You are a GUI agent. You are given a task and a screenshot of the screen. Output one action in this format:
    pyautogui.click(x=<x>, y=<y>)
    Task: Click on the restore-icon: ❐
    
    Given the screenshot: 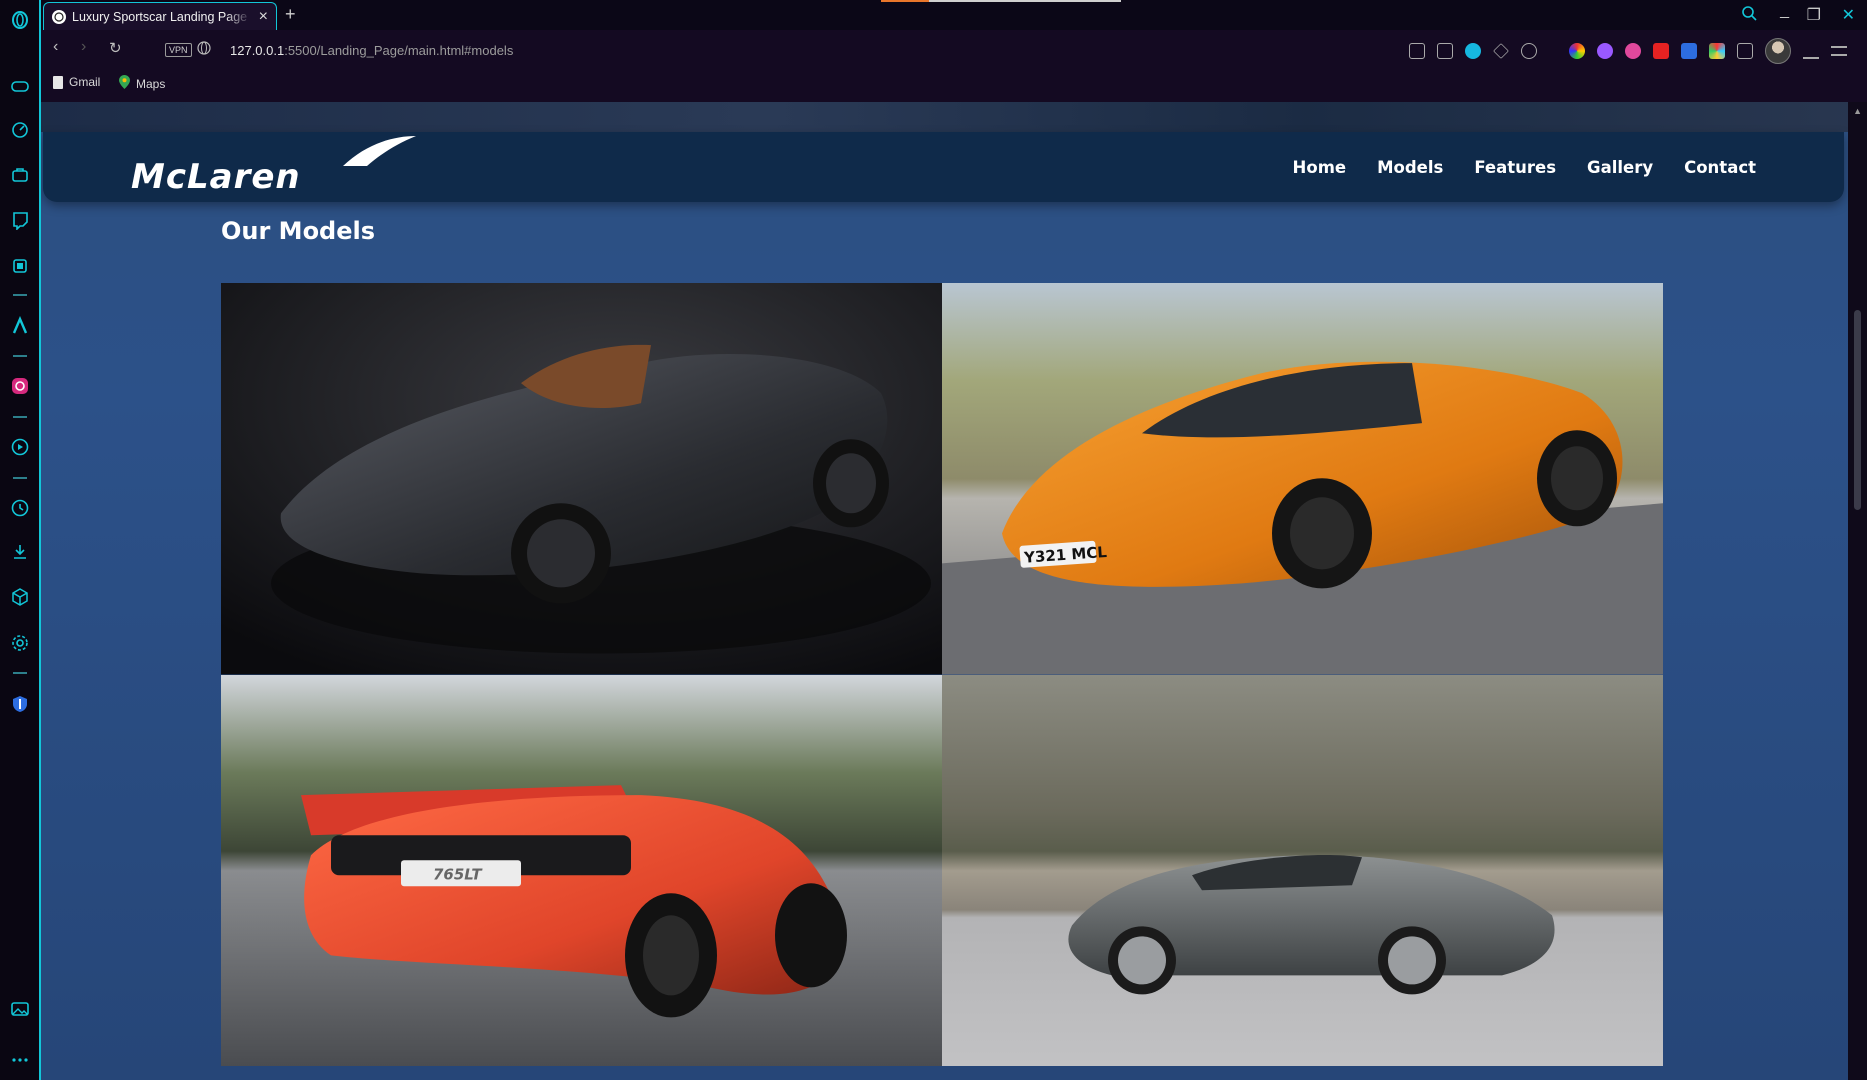 What is the action you would take?
    pyautogui.click(x=1814, y=15)
    